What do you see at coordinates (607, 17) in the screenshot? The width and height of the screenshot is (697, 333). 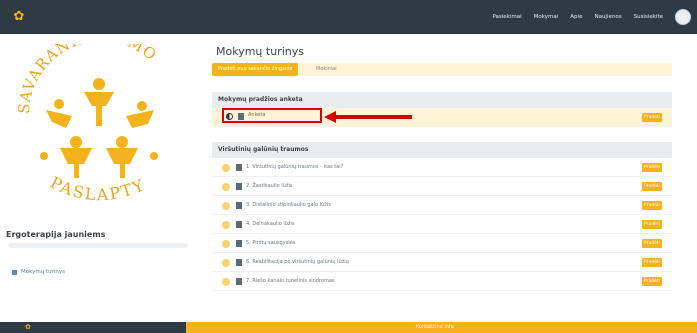 I see `nav-item-naujienos: Naujienos` at bounding box center [607, 17].